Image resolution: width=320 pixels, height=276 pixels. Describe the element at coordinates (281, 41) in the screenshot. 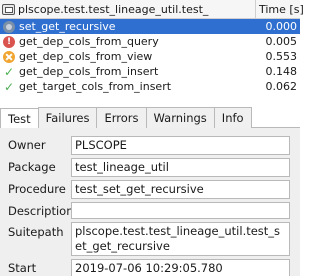

I see `test-time: 0.005` at that location.